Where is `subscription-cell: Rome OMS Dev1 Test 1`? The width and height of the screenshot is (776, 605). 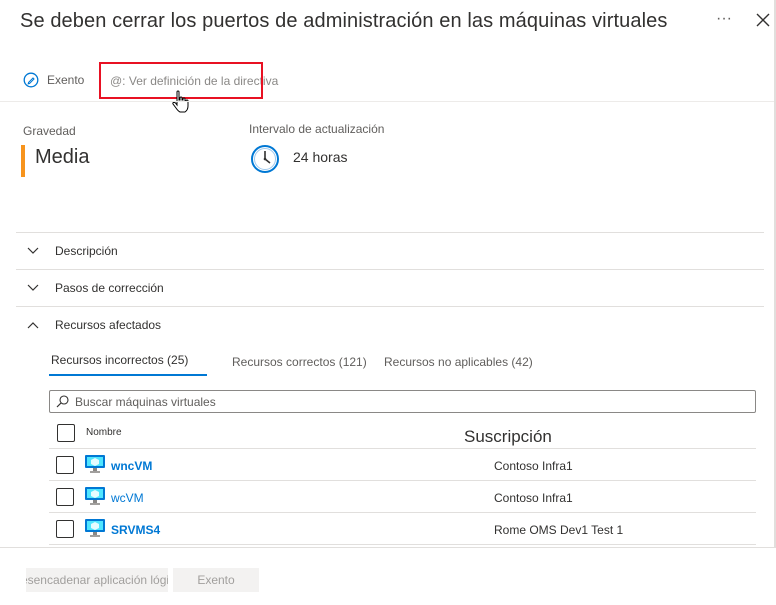
subscription-cell: Rome OMS Dev1 Test 1 is located at coordinates (559, 530).